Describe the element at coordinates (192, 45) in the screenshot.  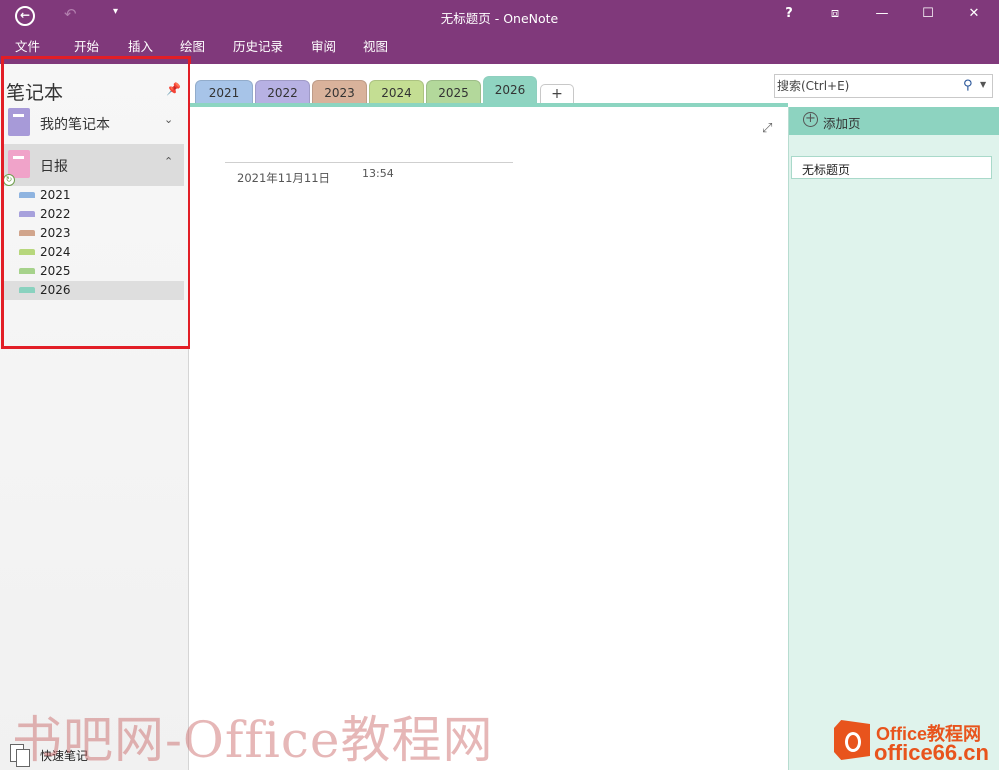
I see `tab-draw: 绘图` at that location.